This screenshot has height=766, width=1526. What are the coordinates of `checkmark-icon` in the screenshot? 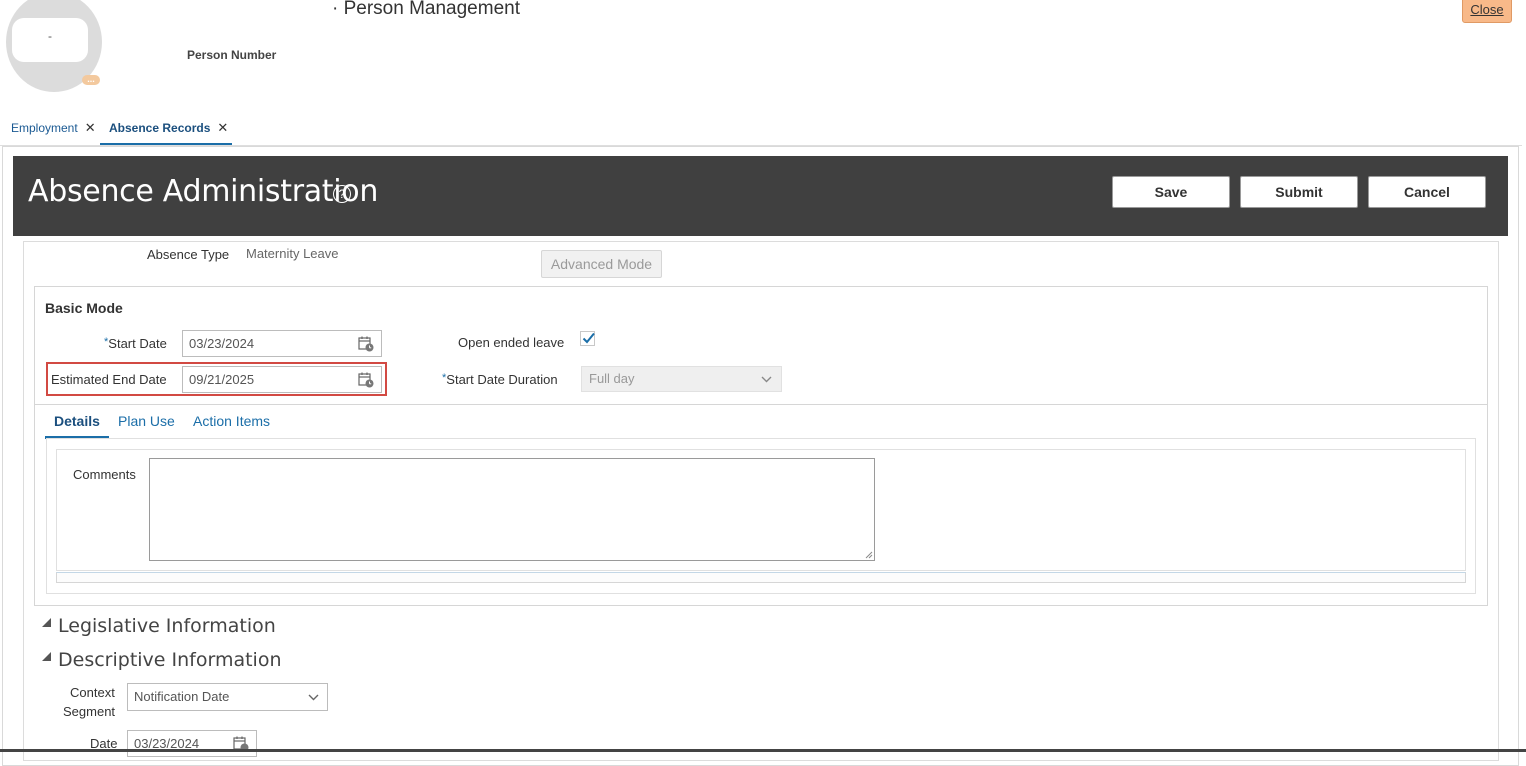 It's located at (588, 338).